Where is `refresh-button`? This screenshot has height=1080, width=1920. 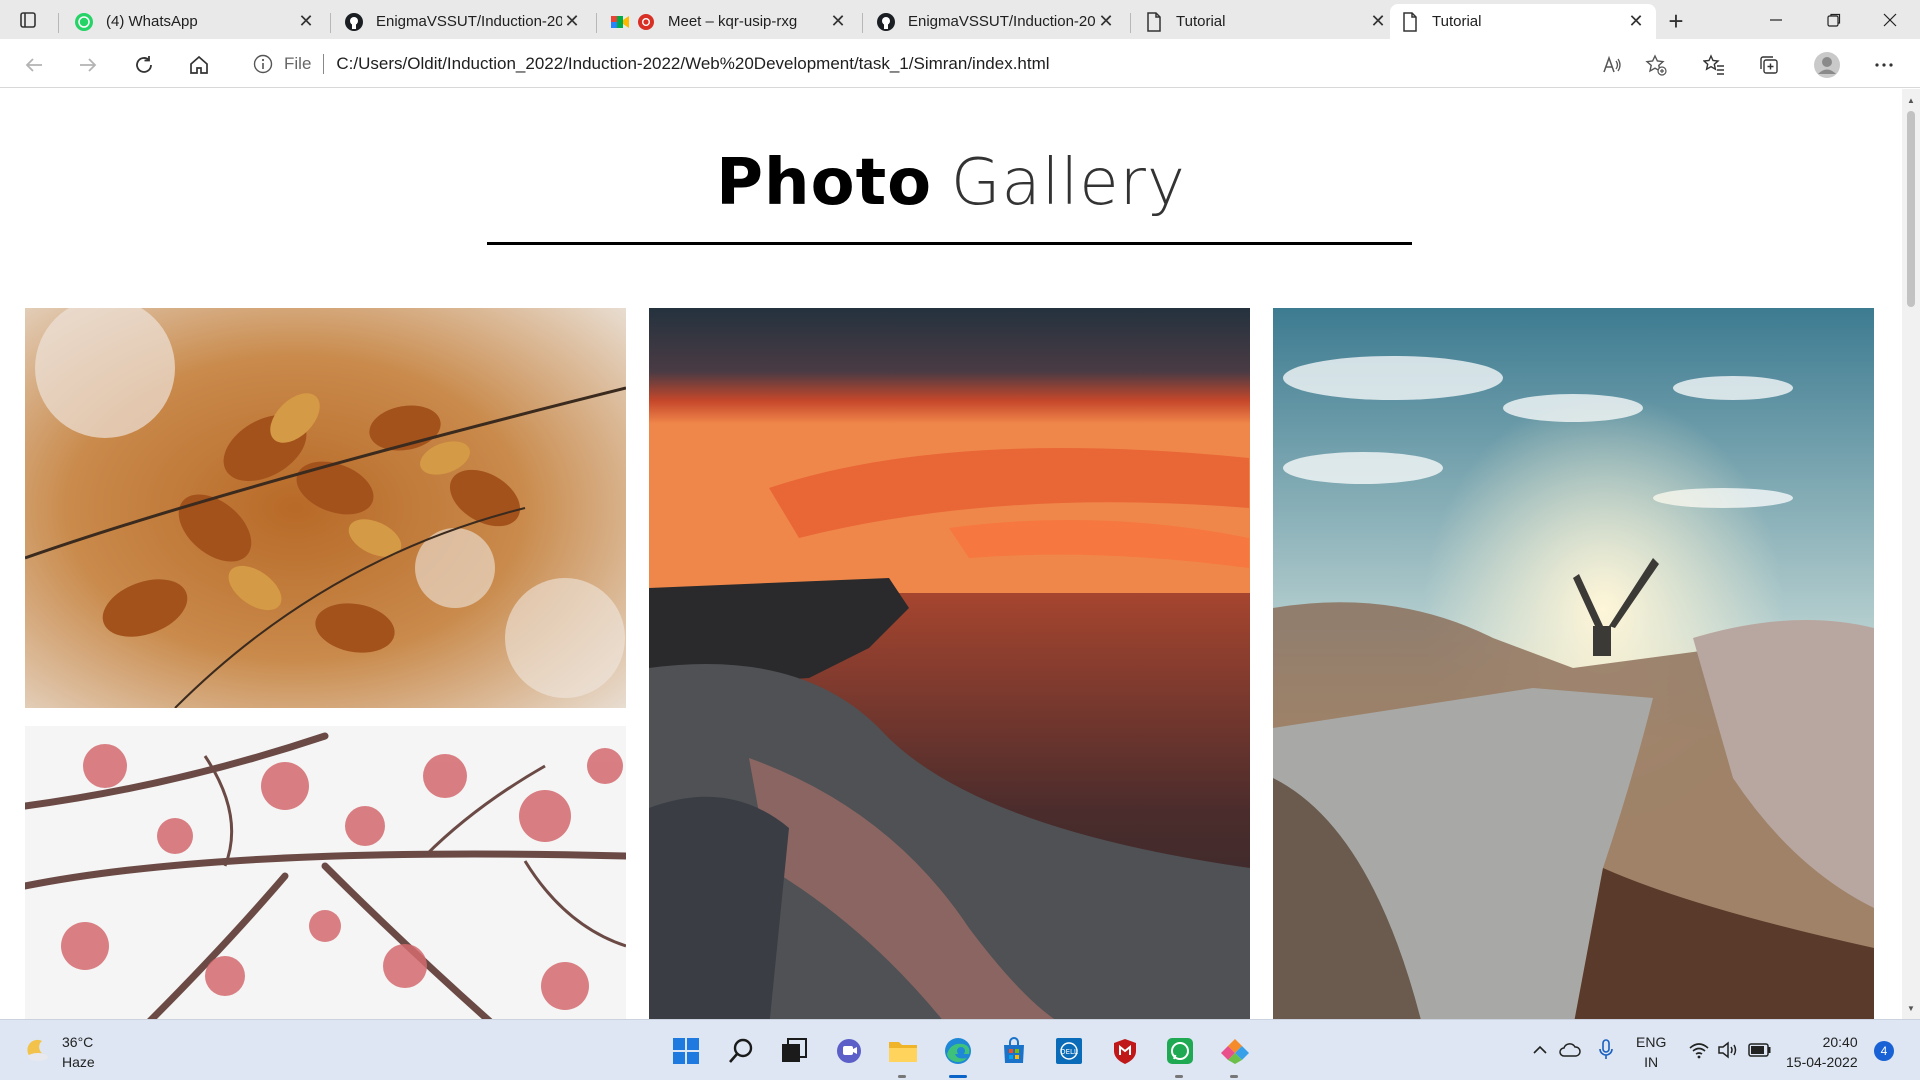
refresh-button is located at coordinates (144, 65).